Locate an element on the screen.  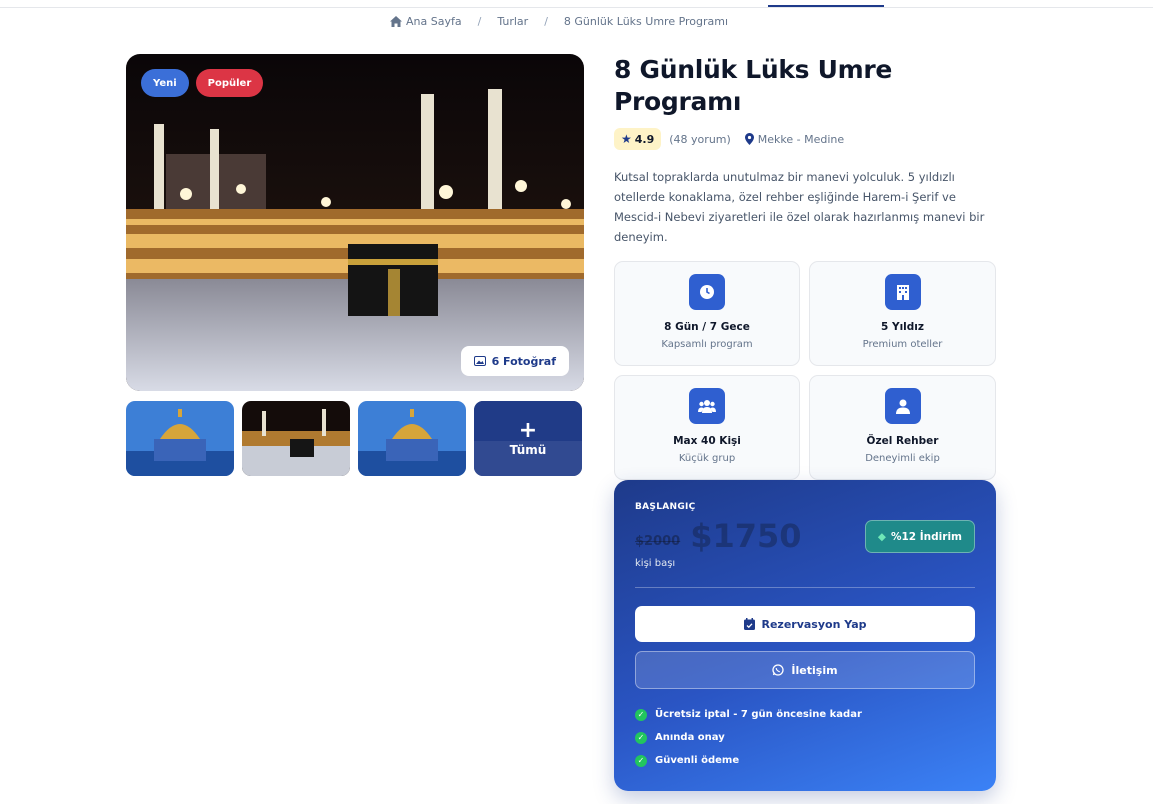
feature-card-group: Max 40 Kişi Küçük grup is located at coordinates (707, 427).